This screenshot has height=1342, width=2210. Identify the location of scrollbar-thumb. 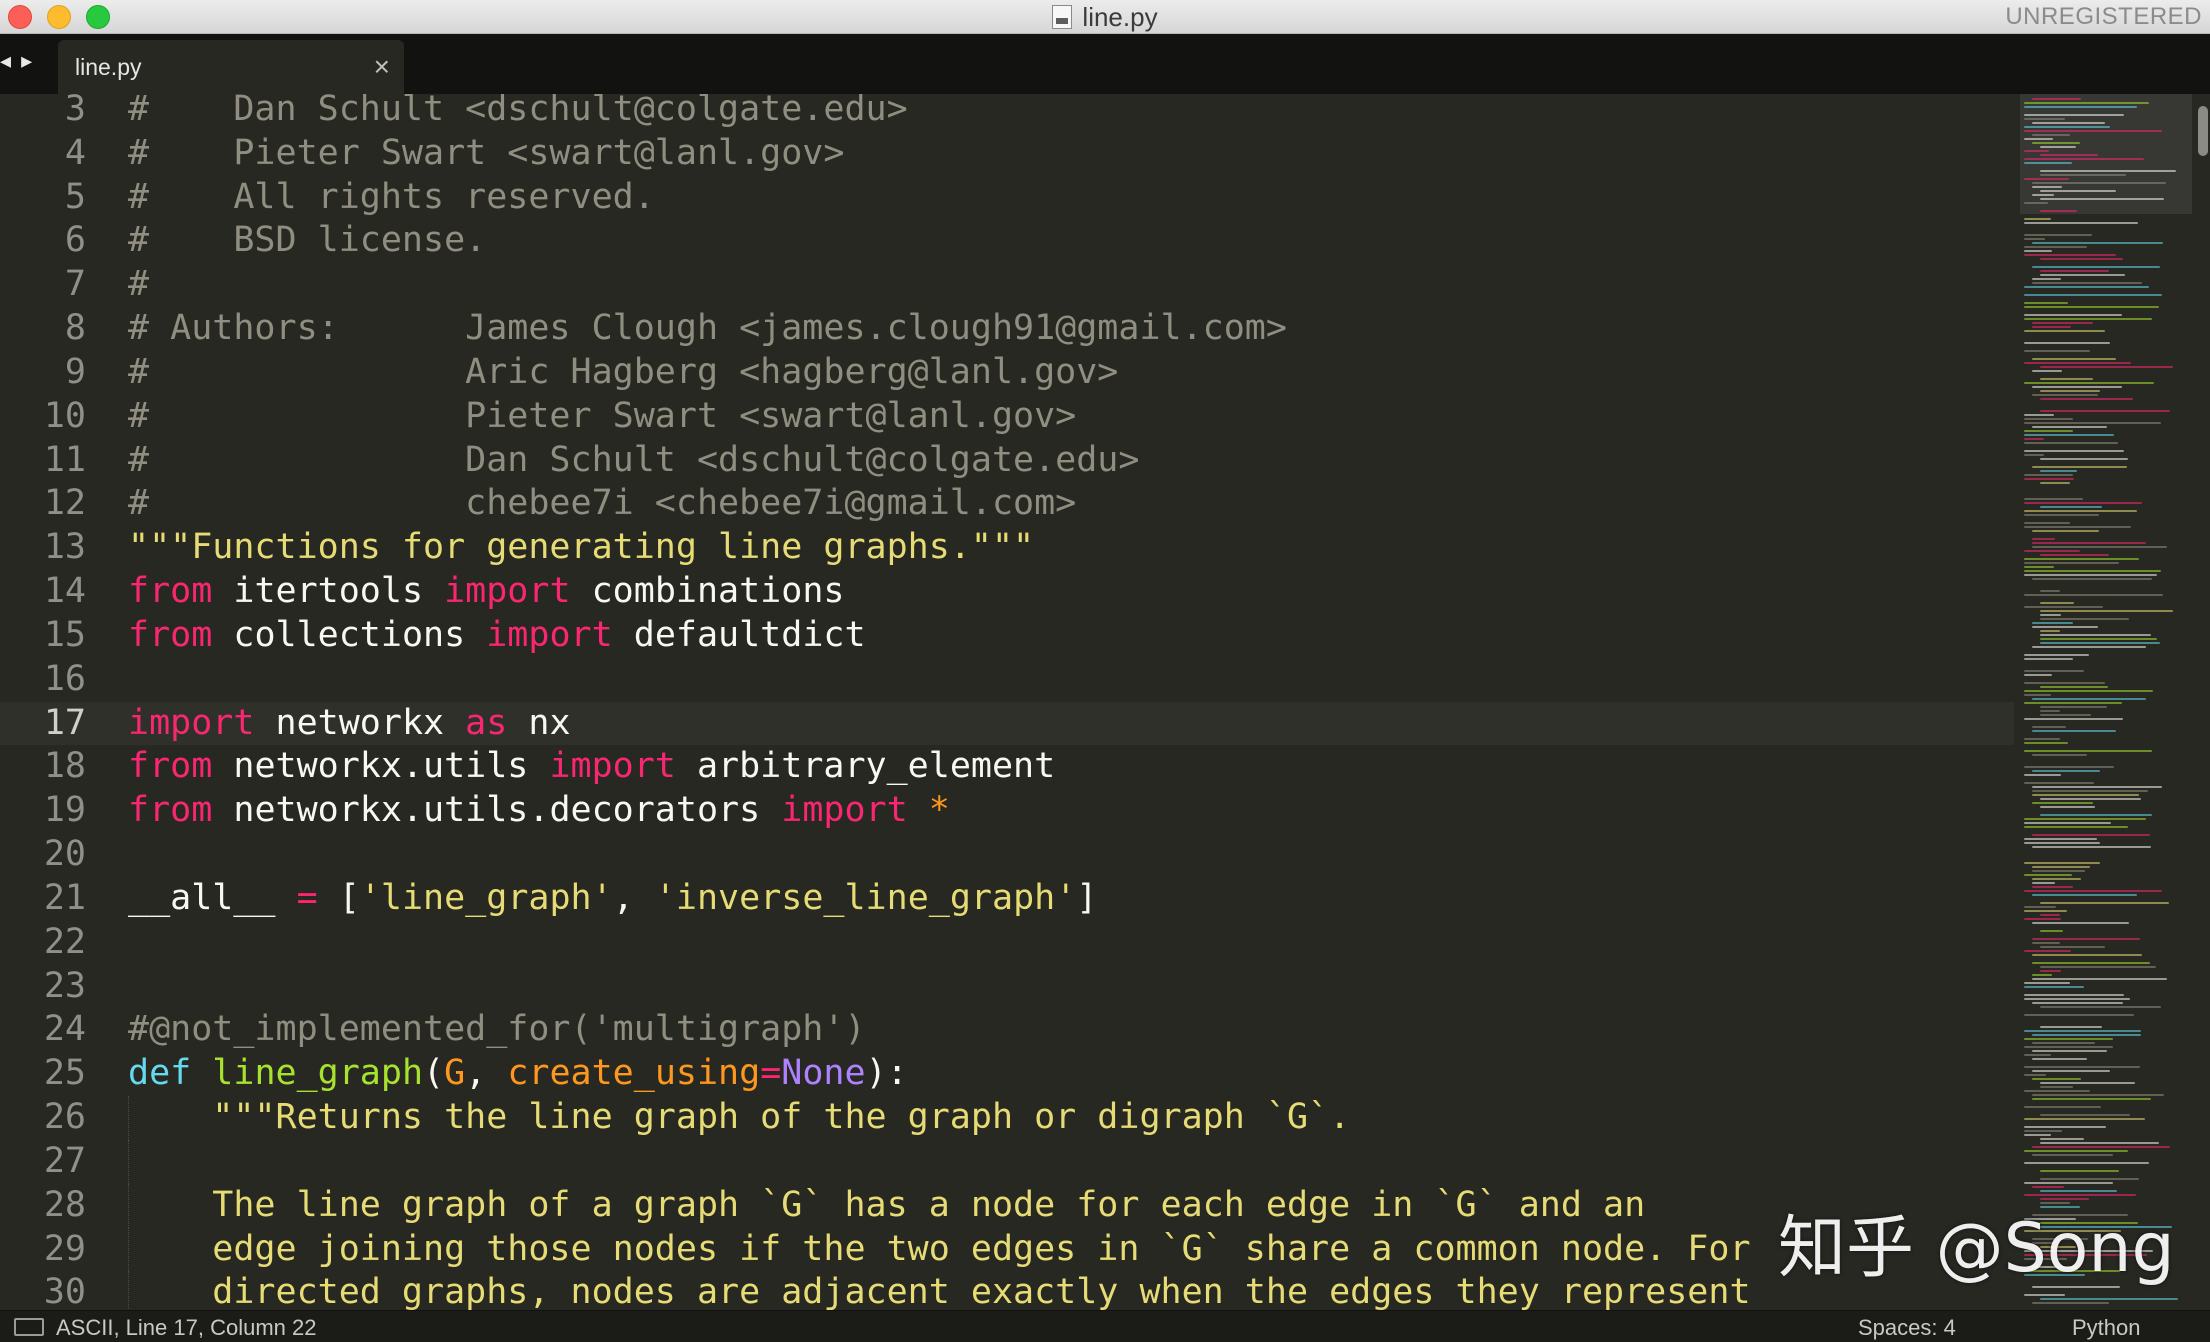
(2203, 131).